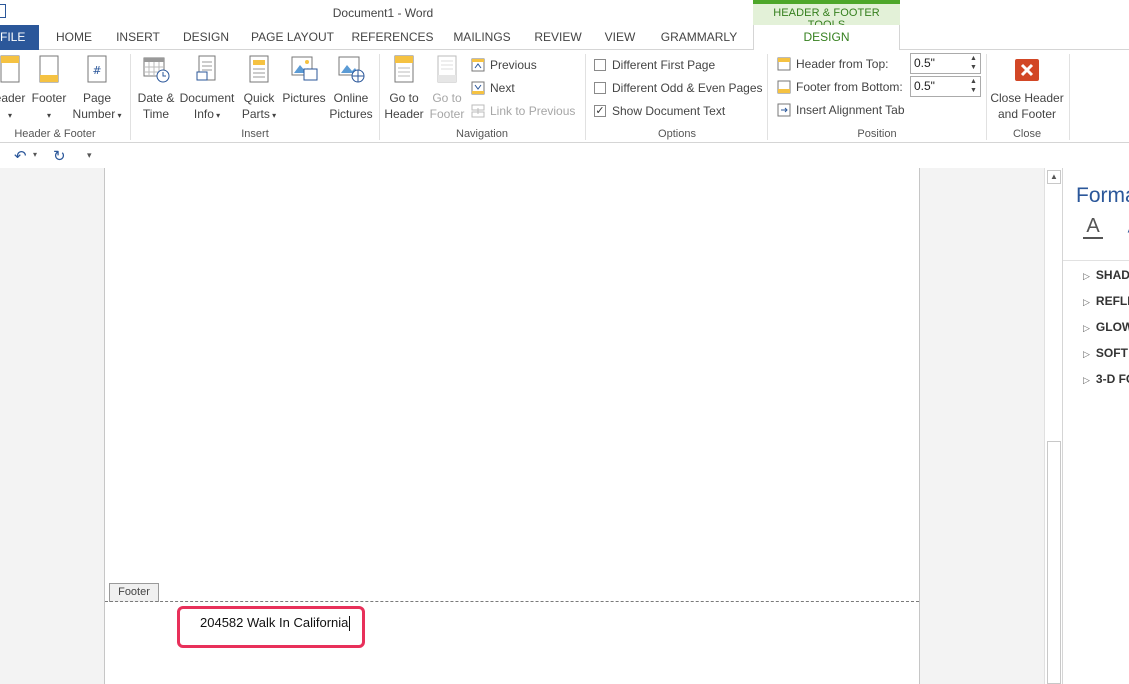  What do you see at coordinates (35, 154) in the screenshot?
I see `undo-dropdown-icon: ▾` at bounding box center [35, 154].